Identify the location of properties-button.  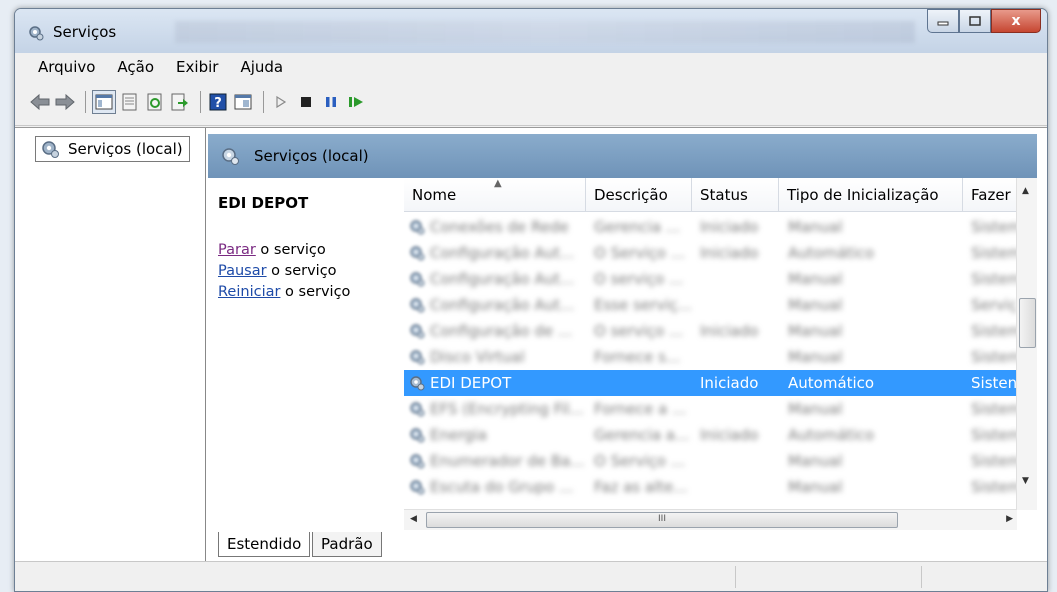
(130, 102).